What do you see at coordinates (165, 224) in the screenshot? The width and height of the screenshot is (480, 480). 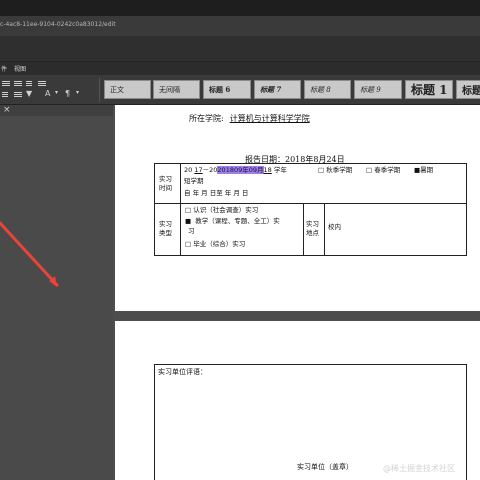 I see `type-label-line1: 实习` at bounding box center [165, 224].